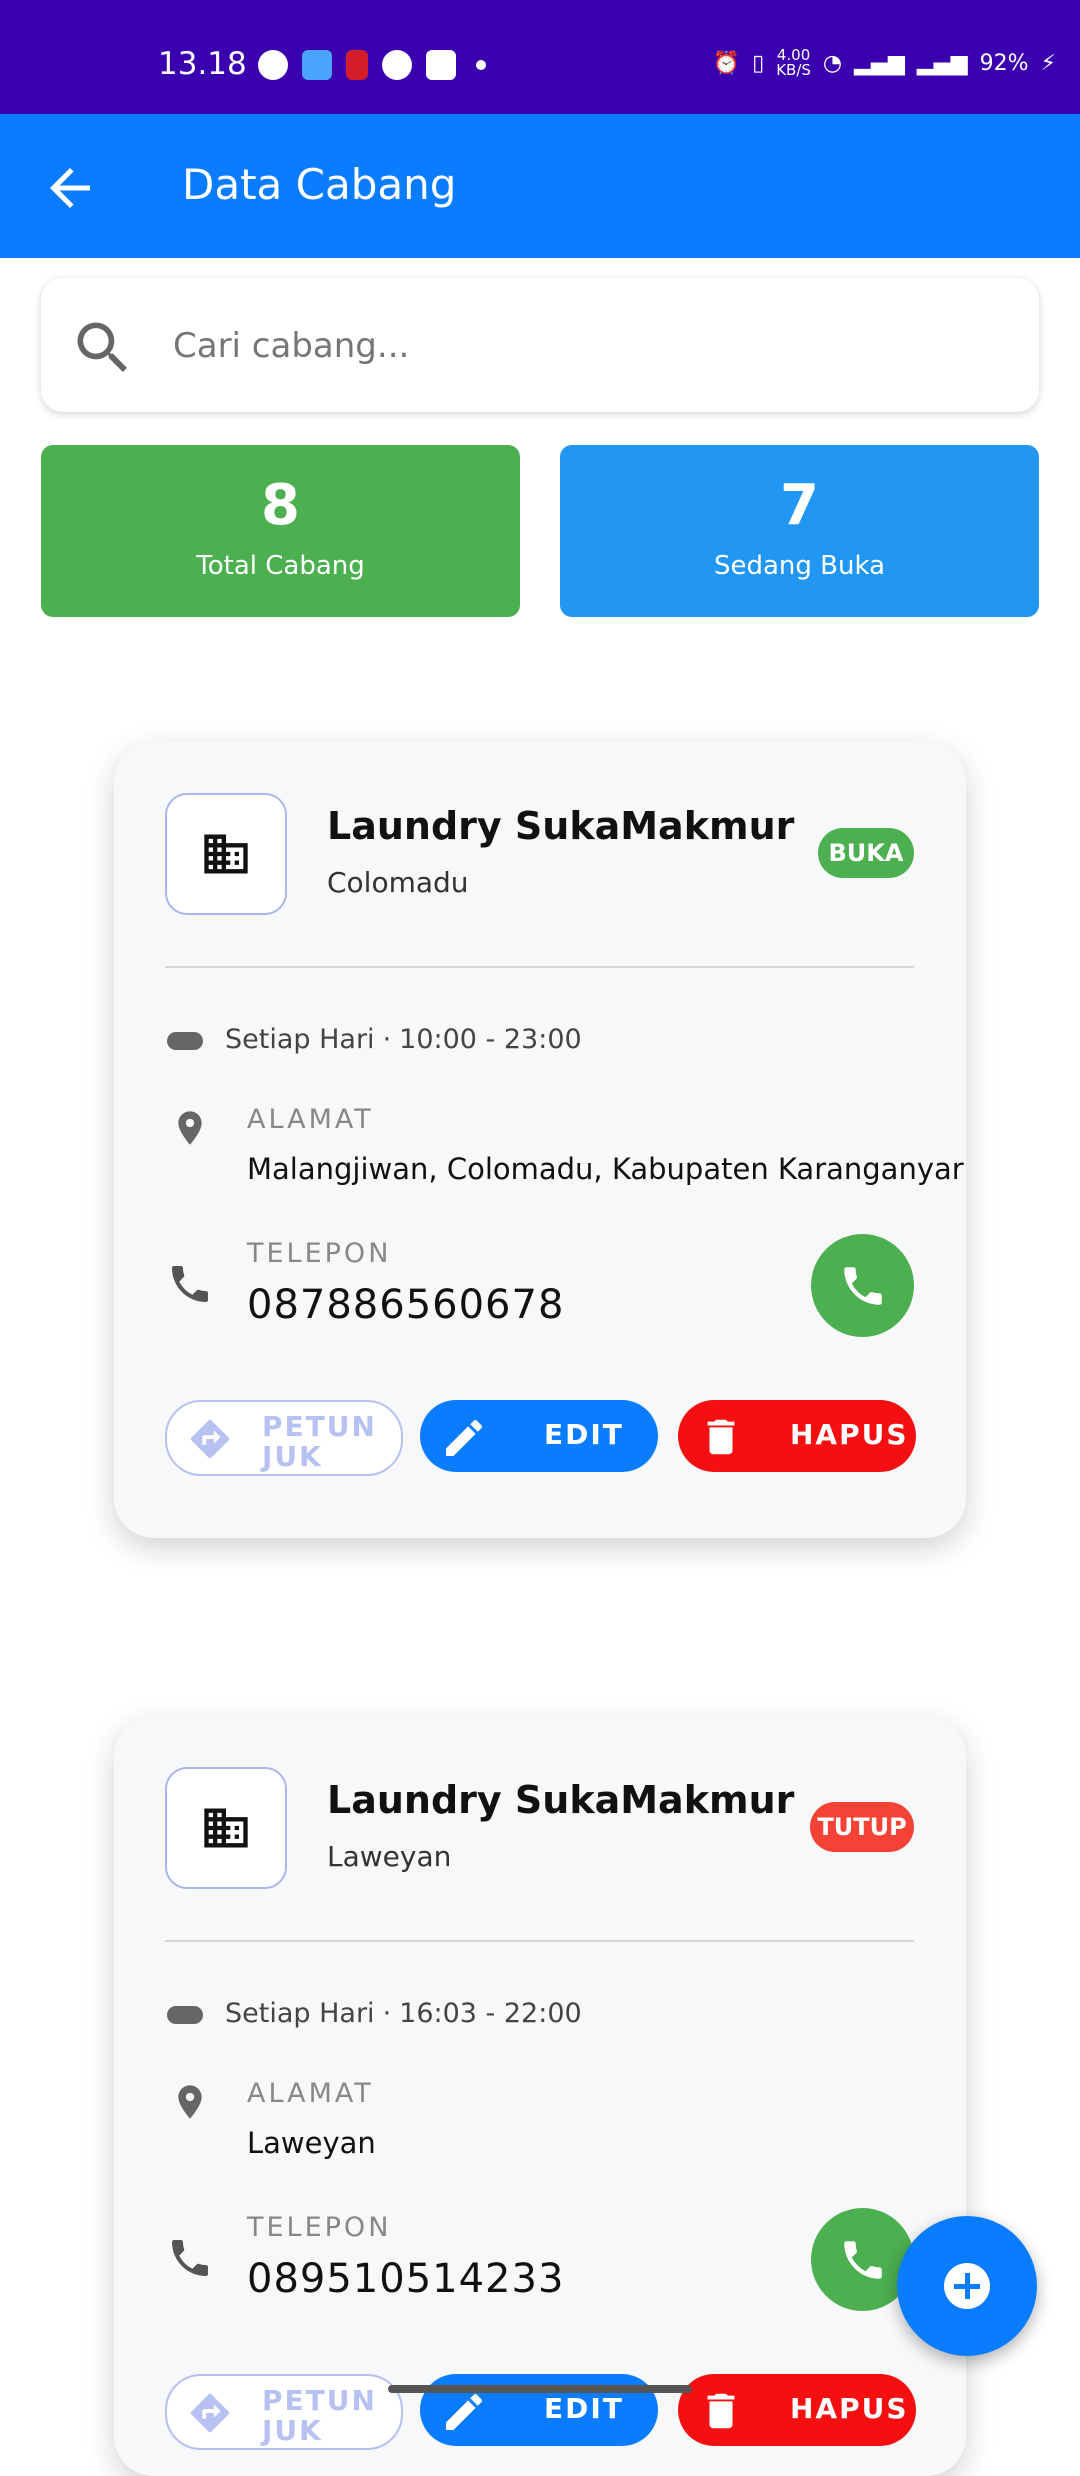  Describe the element at coordinates (398, 882) in the screenshot. I see `branch-area: Colomadu` at that location.